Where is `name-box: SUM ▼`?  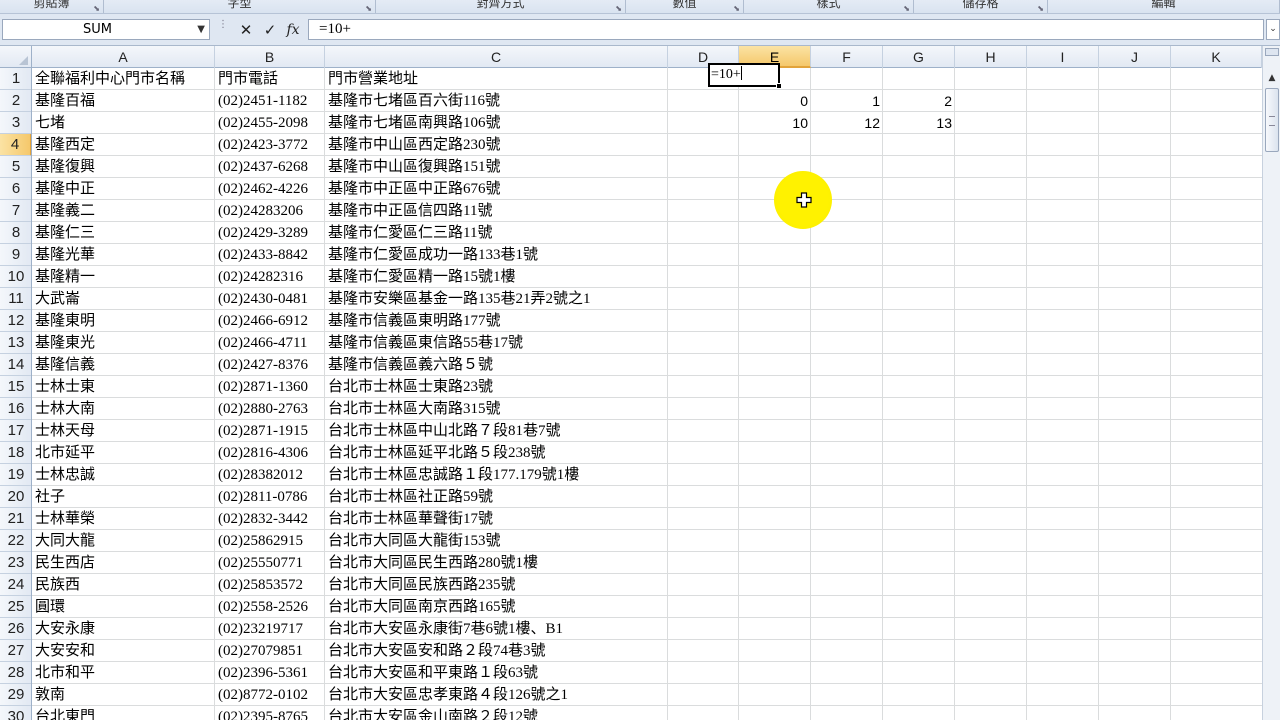 name-box: SUM ▼ is located at coordinates (106, 29).